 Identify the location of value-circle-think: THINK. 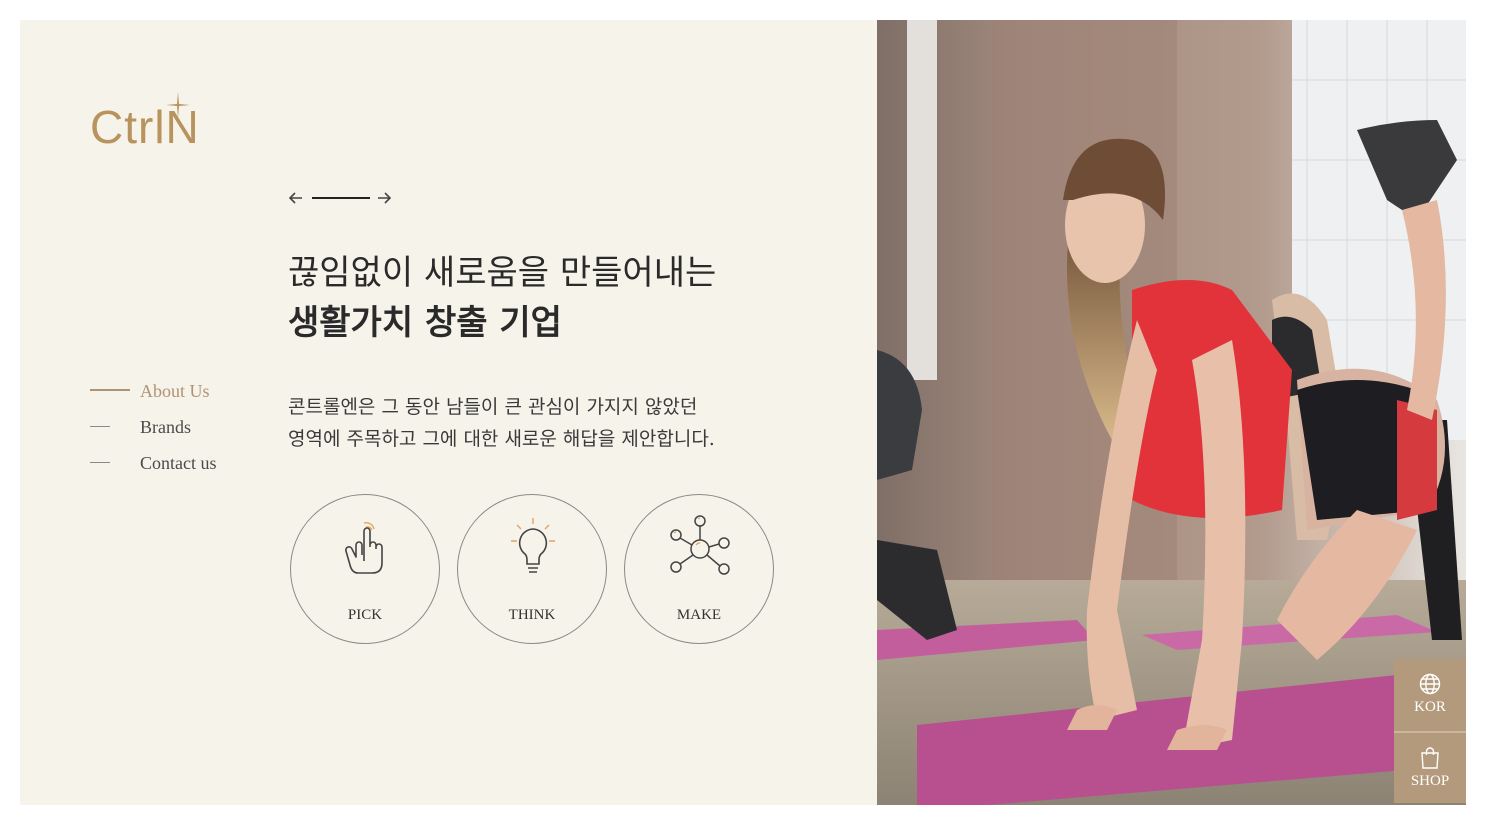
(532, 569).